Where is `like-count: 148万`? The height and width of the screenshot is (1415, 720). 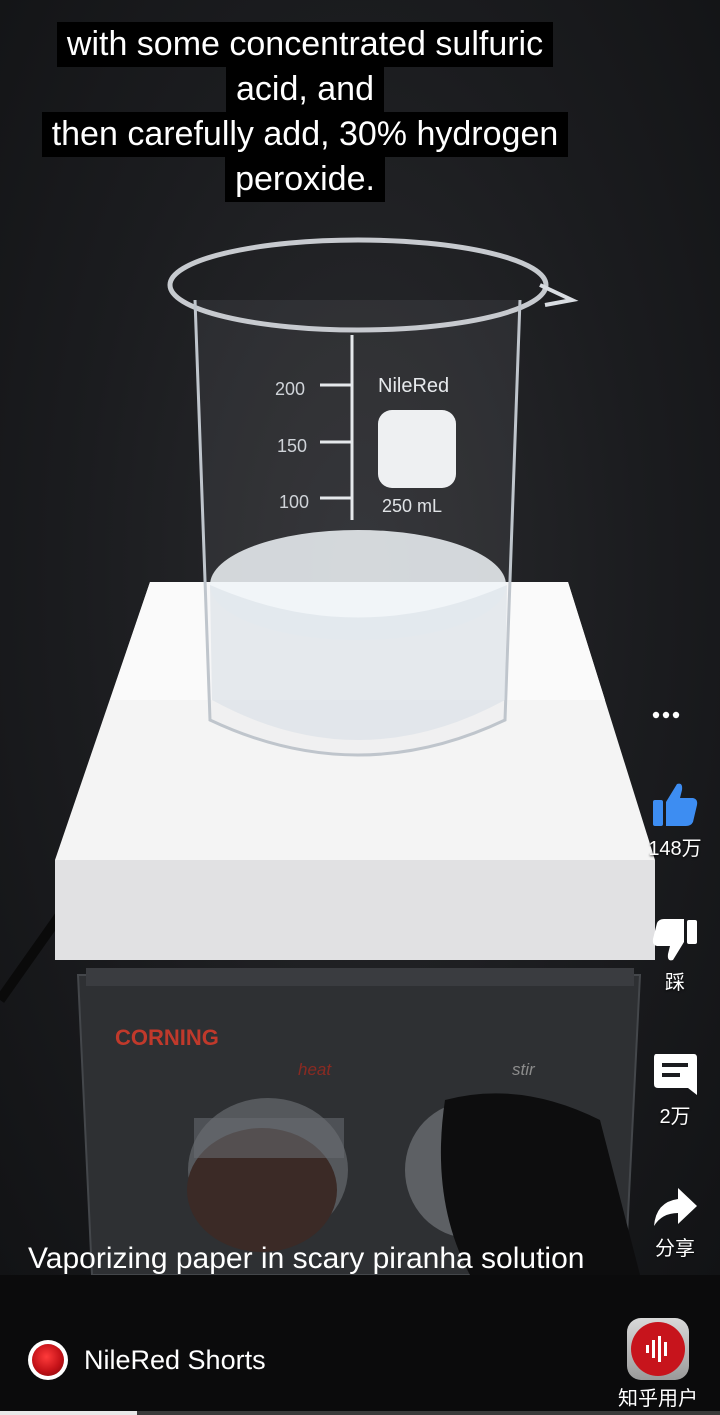 like-count: 148万 is located at coordinates (675, 849).